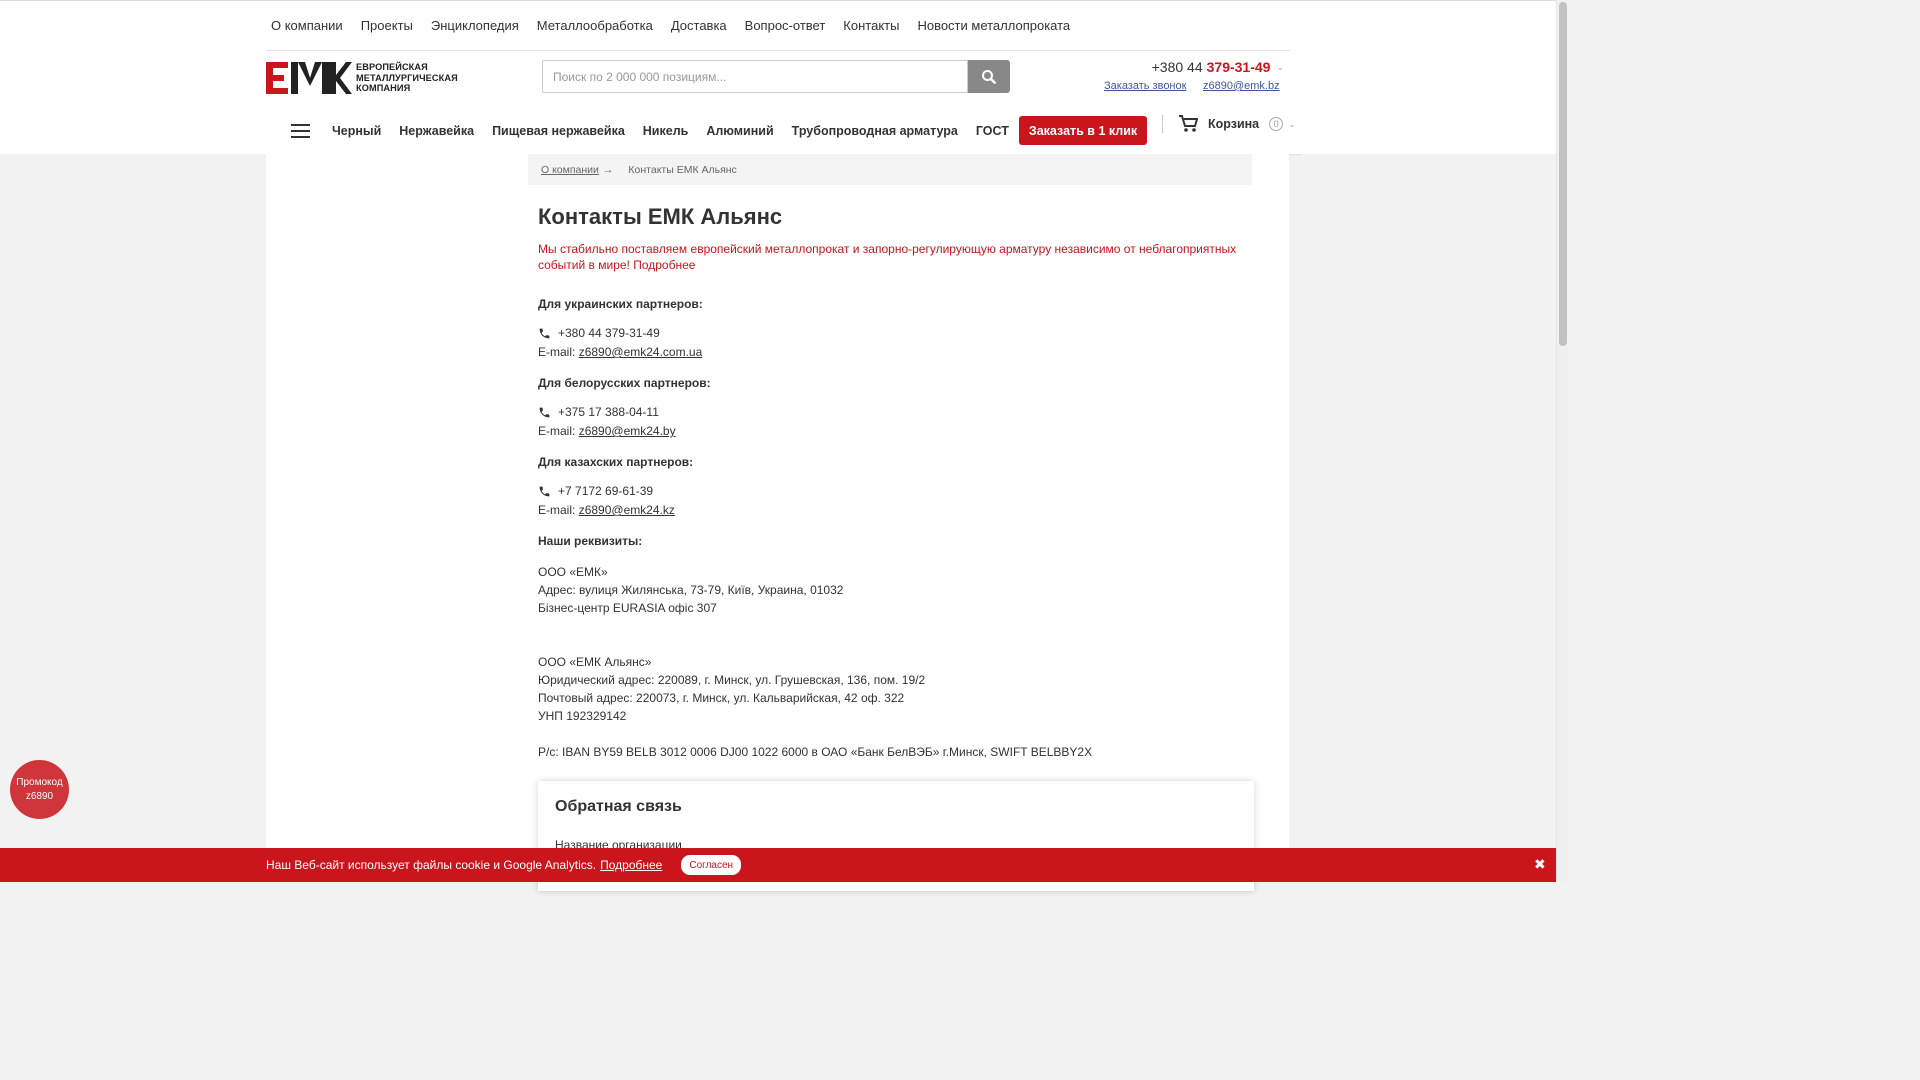  I want to click on phone-prefix: +380 44, so click(1177, 67).